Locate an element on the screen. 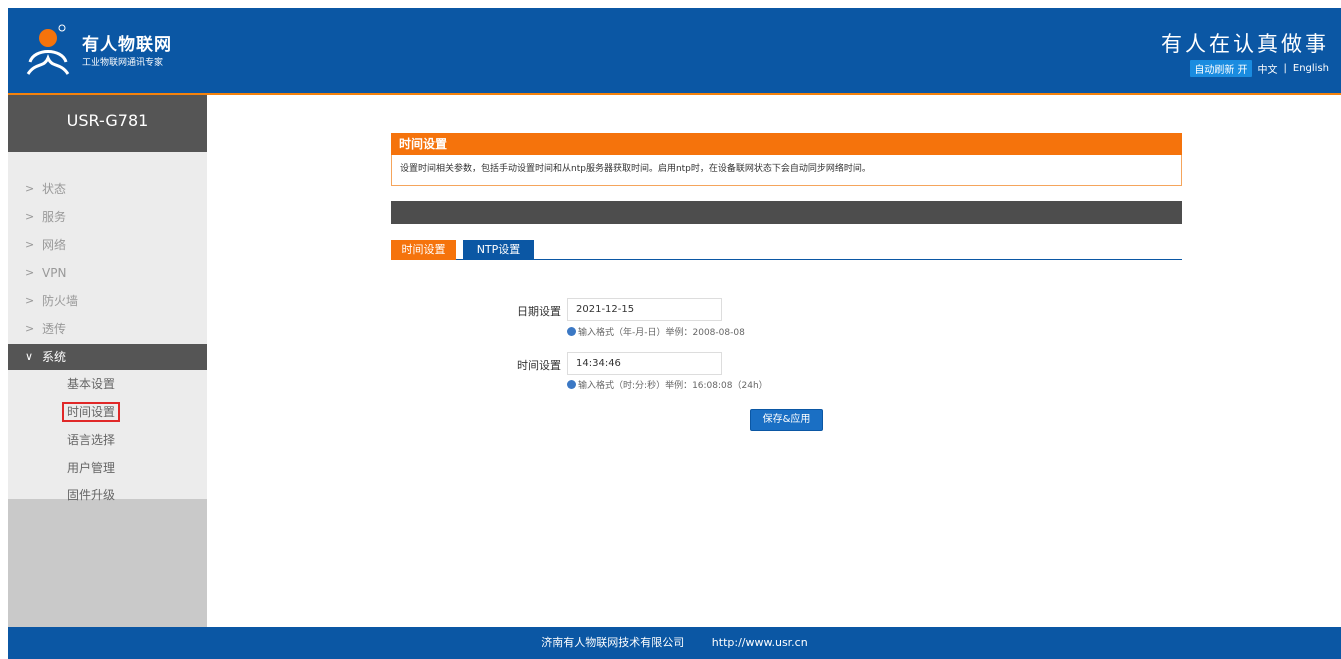 The image size is (1341, 659). submenu-basic-settings: 基本设置 is located at coordinates (91, 384).